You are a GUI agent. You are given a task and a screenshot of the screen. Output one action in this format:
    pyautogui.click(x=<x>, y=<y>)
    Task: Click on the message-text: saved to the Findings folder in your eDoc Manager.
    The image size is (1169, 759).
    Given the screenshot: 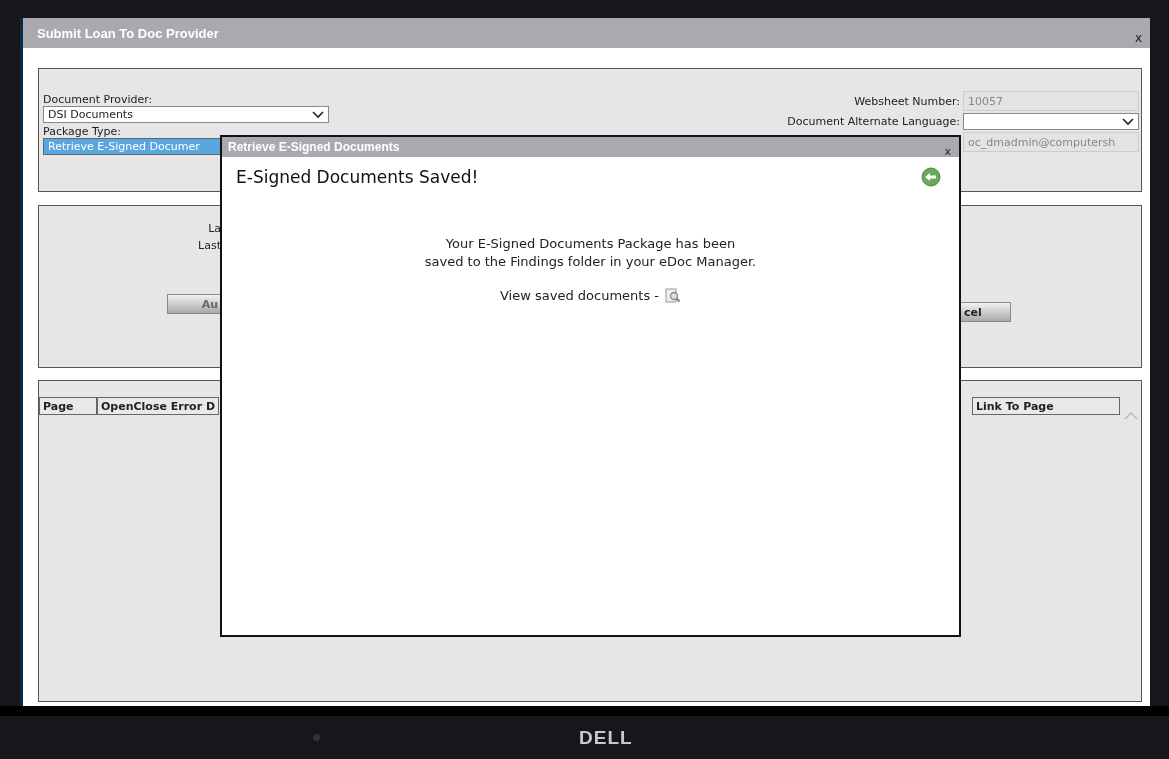 What is the action you would take?
    pyautogui.click(x=590, y=262)
    